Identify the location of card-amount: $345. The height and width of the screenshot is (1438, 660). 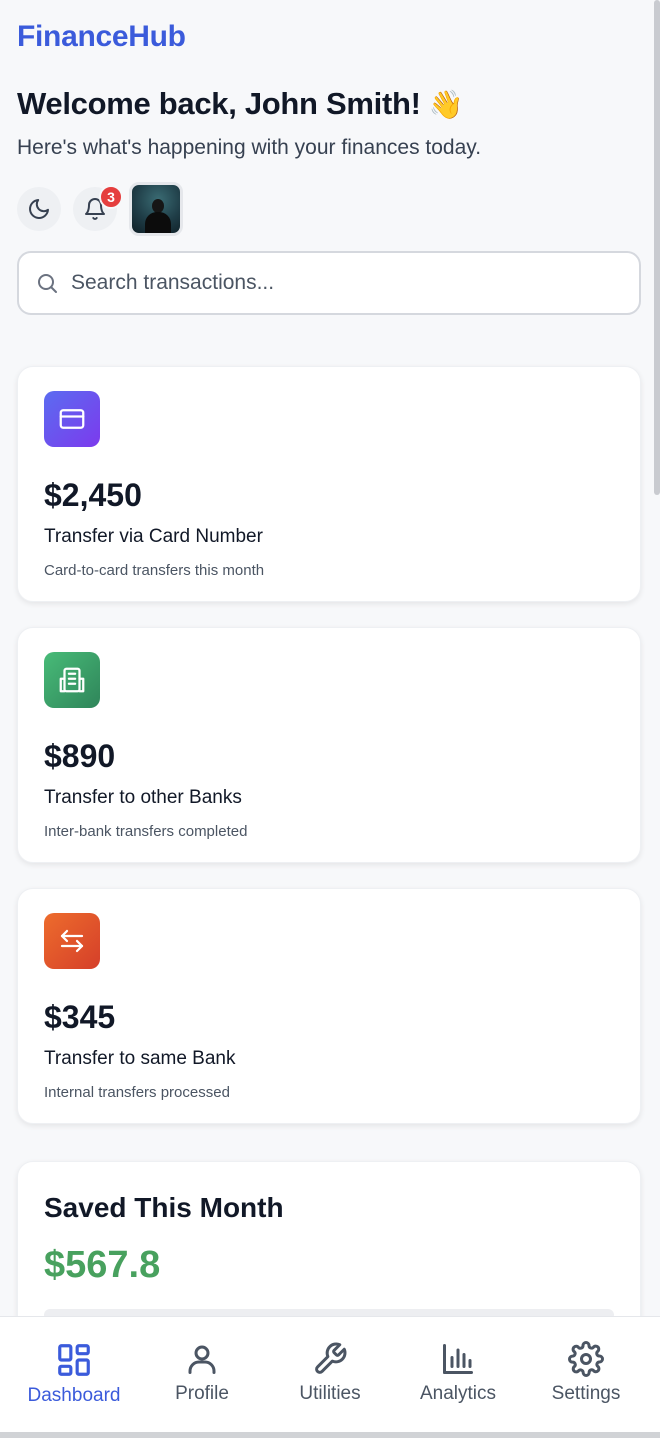
(80, 1017).